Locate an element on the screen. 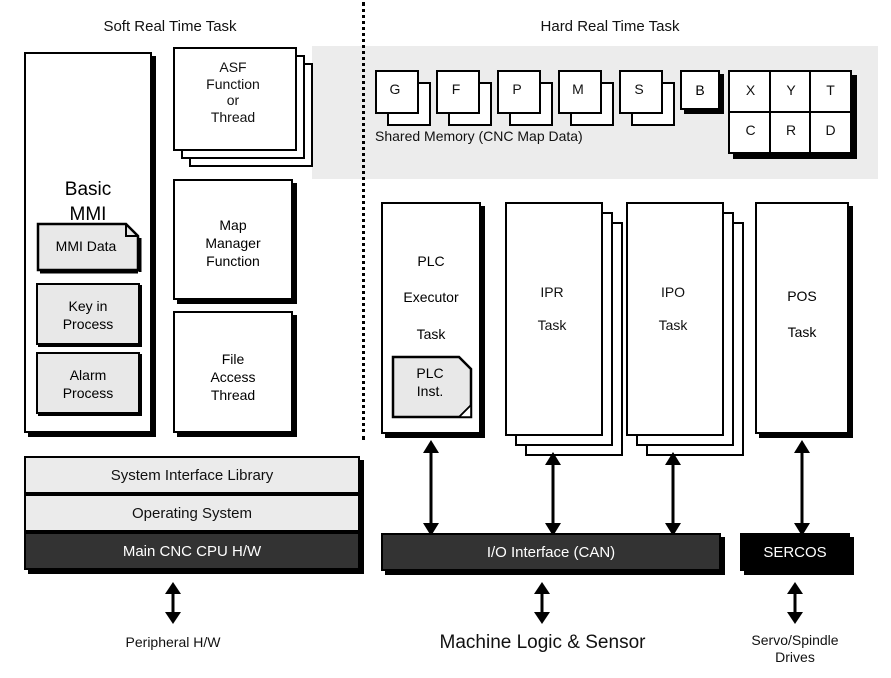 The height and width of the screenshot is (678, 891). axis-cell-r-label: R is located at coordinates (791, 130).